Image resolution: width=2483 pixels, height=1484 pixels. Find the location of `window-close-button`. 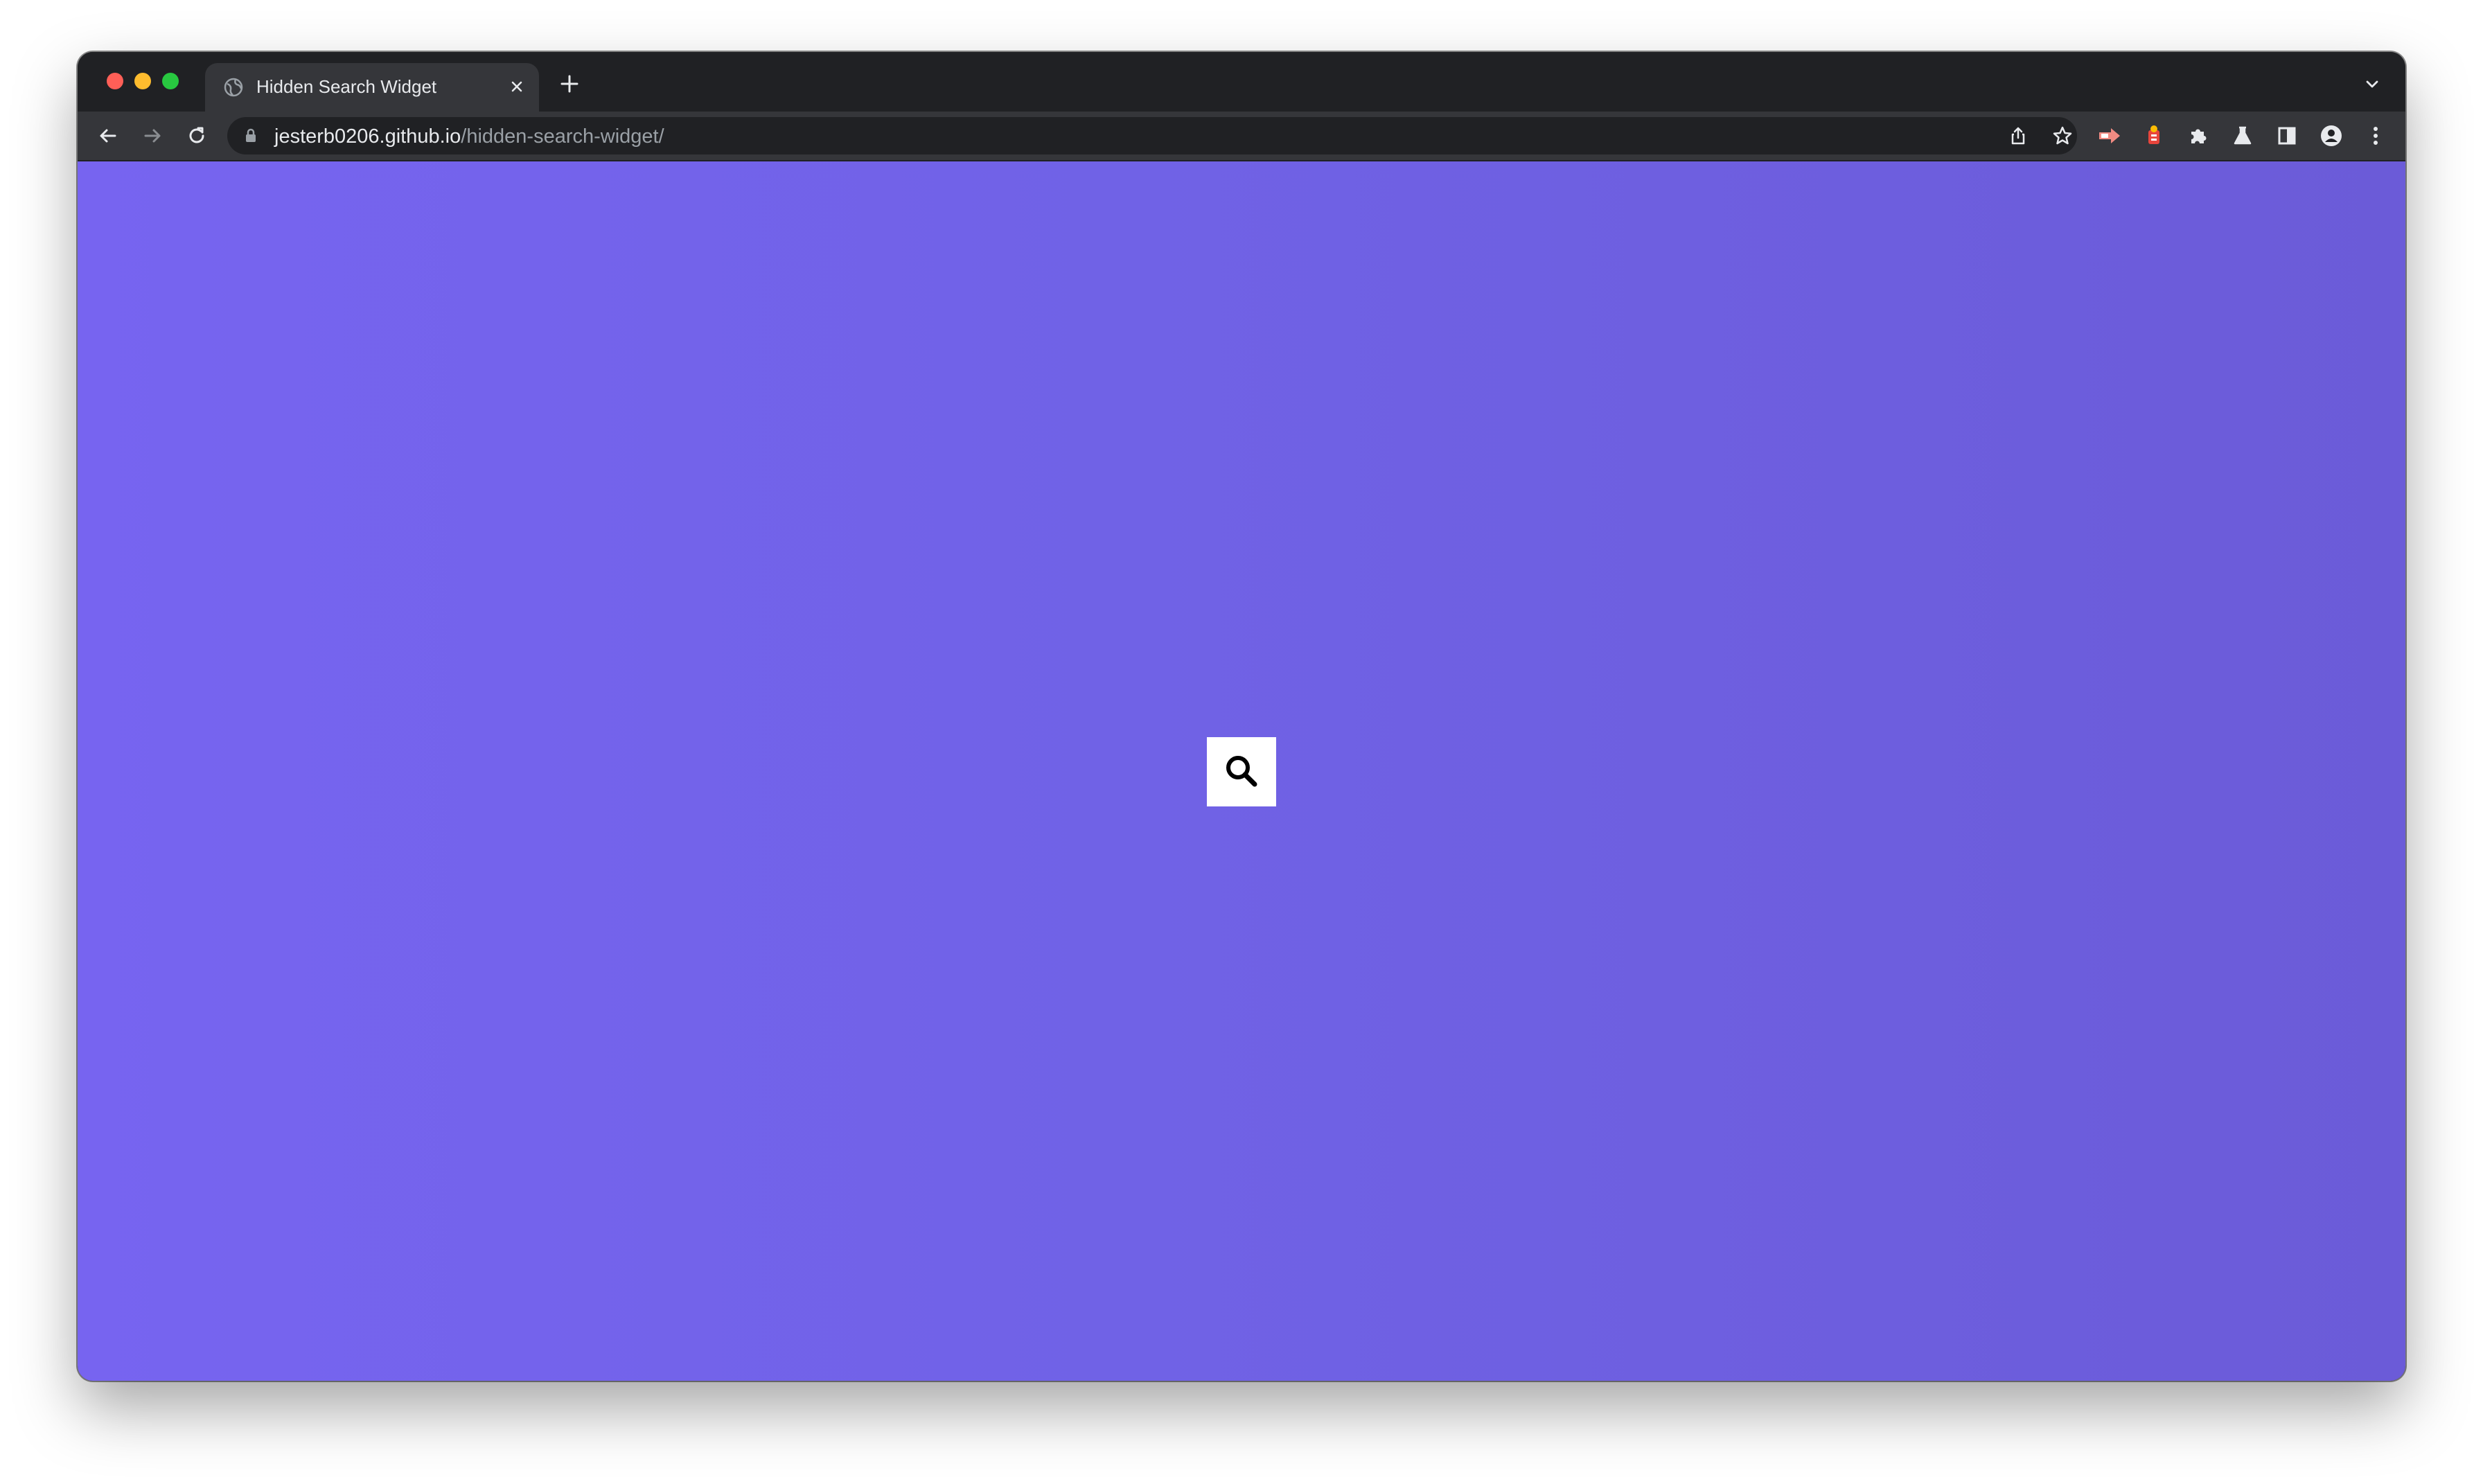

window-close-button is located at coordinates (115, 81).